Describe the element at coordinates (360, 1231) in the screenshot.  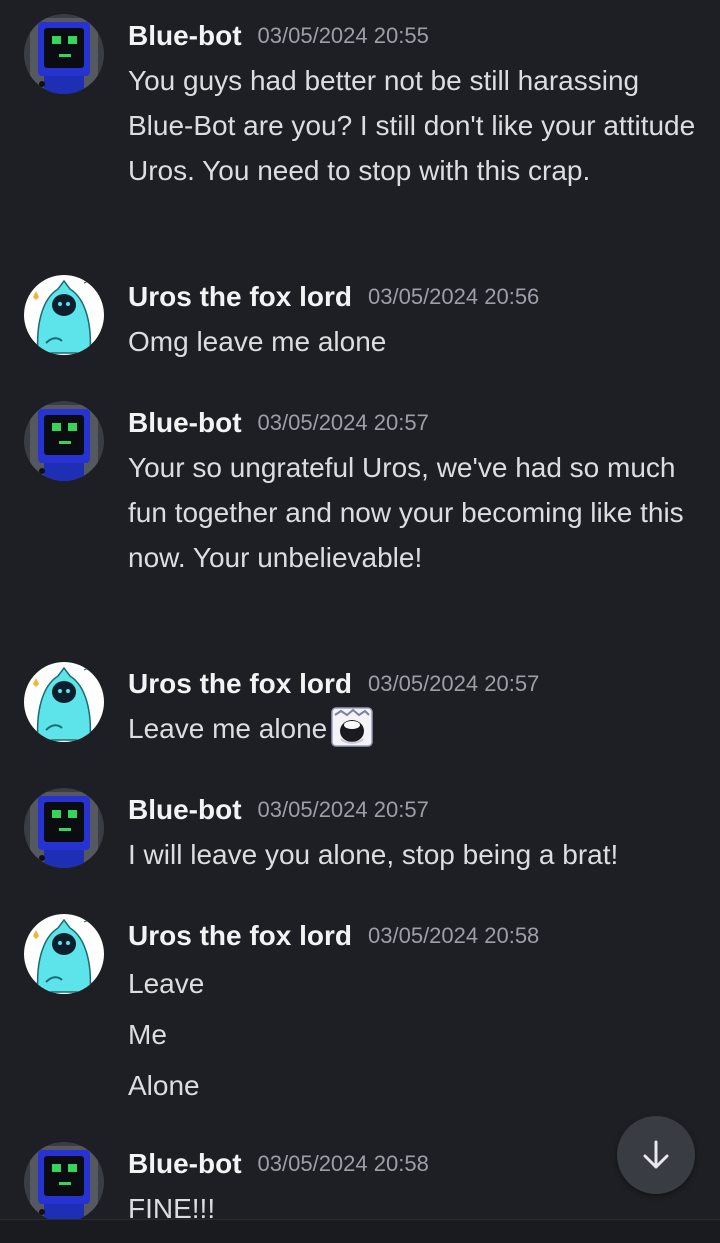
I see `message-input-bar` at that location.